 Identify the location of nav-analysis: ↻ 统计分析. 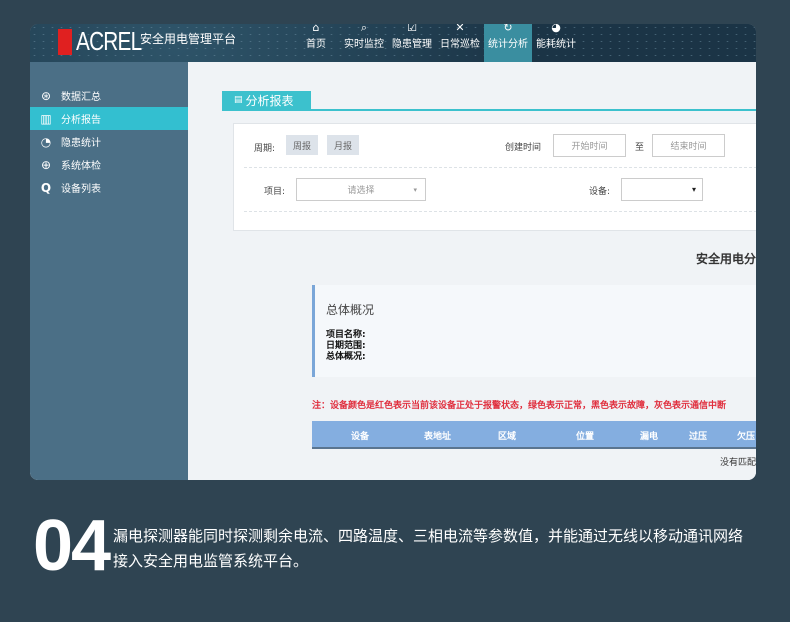
(508, 43).